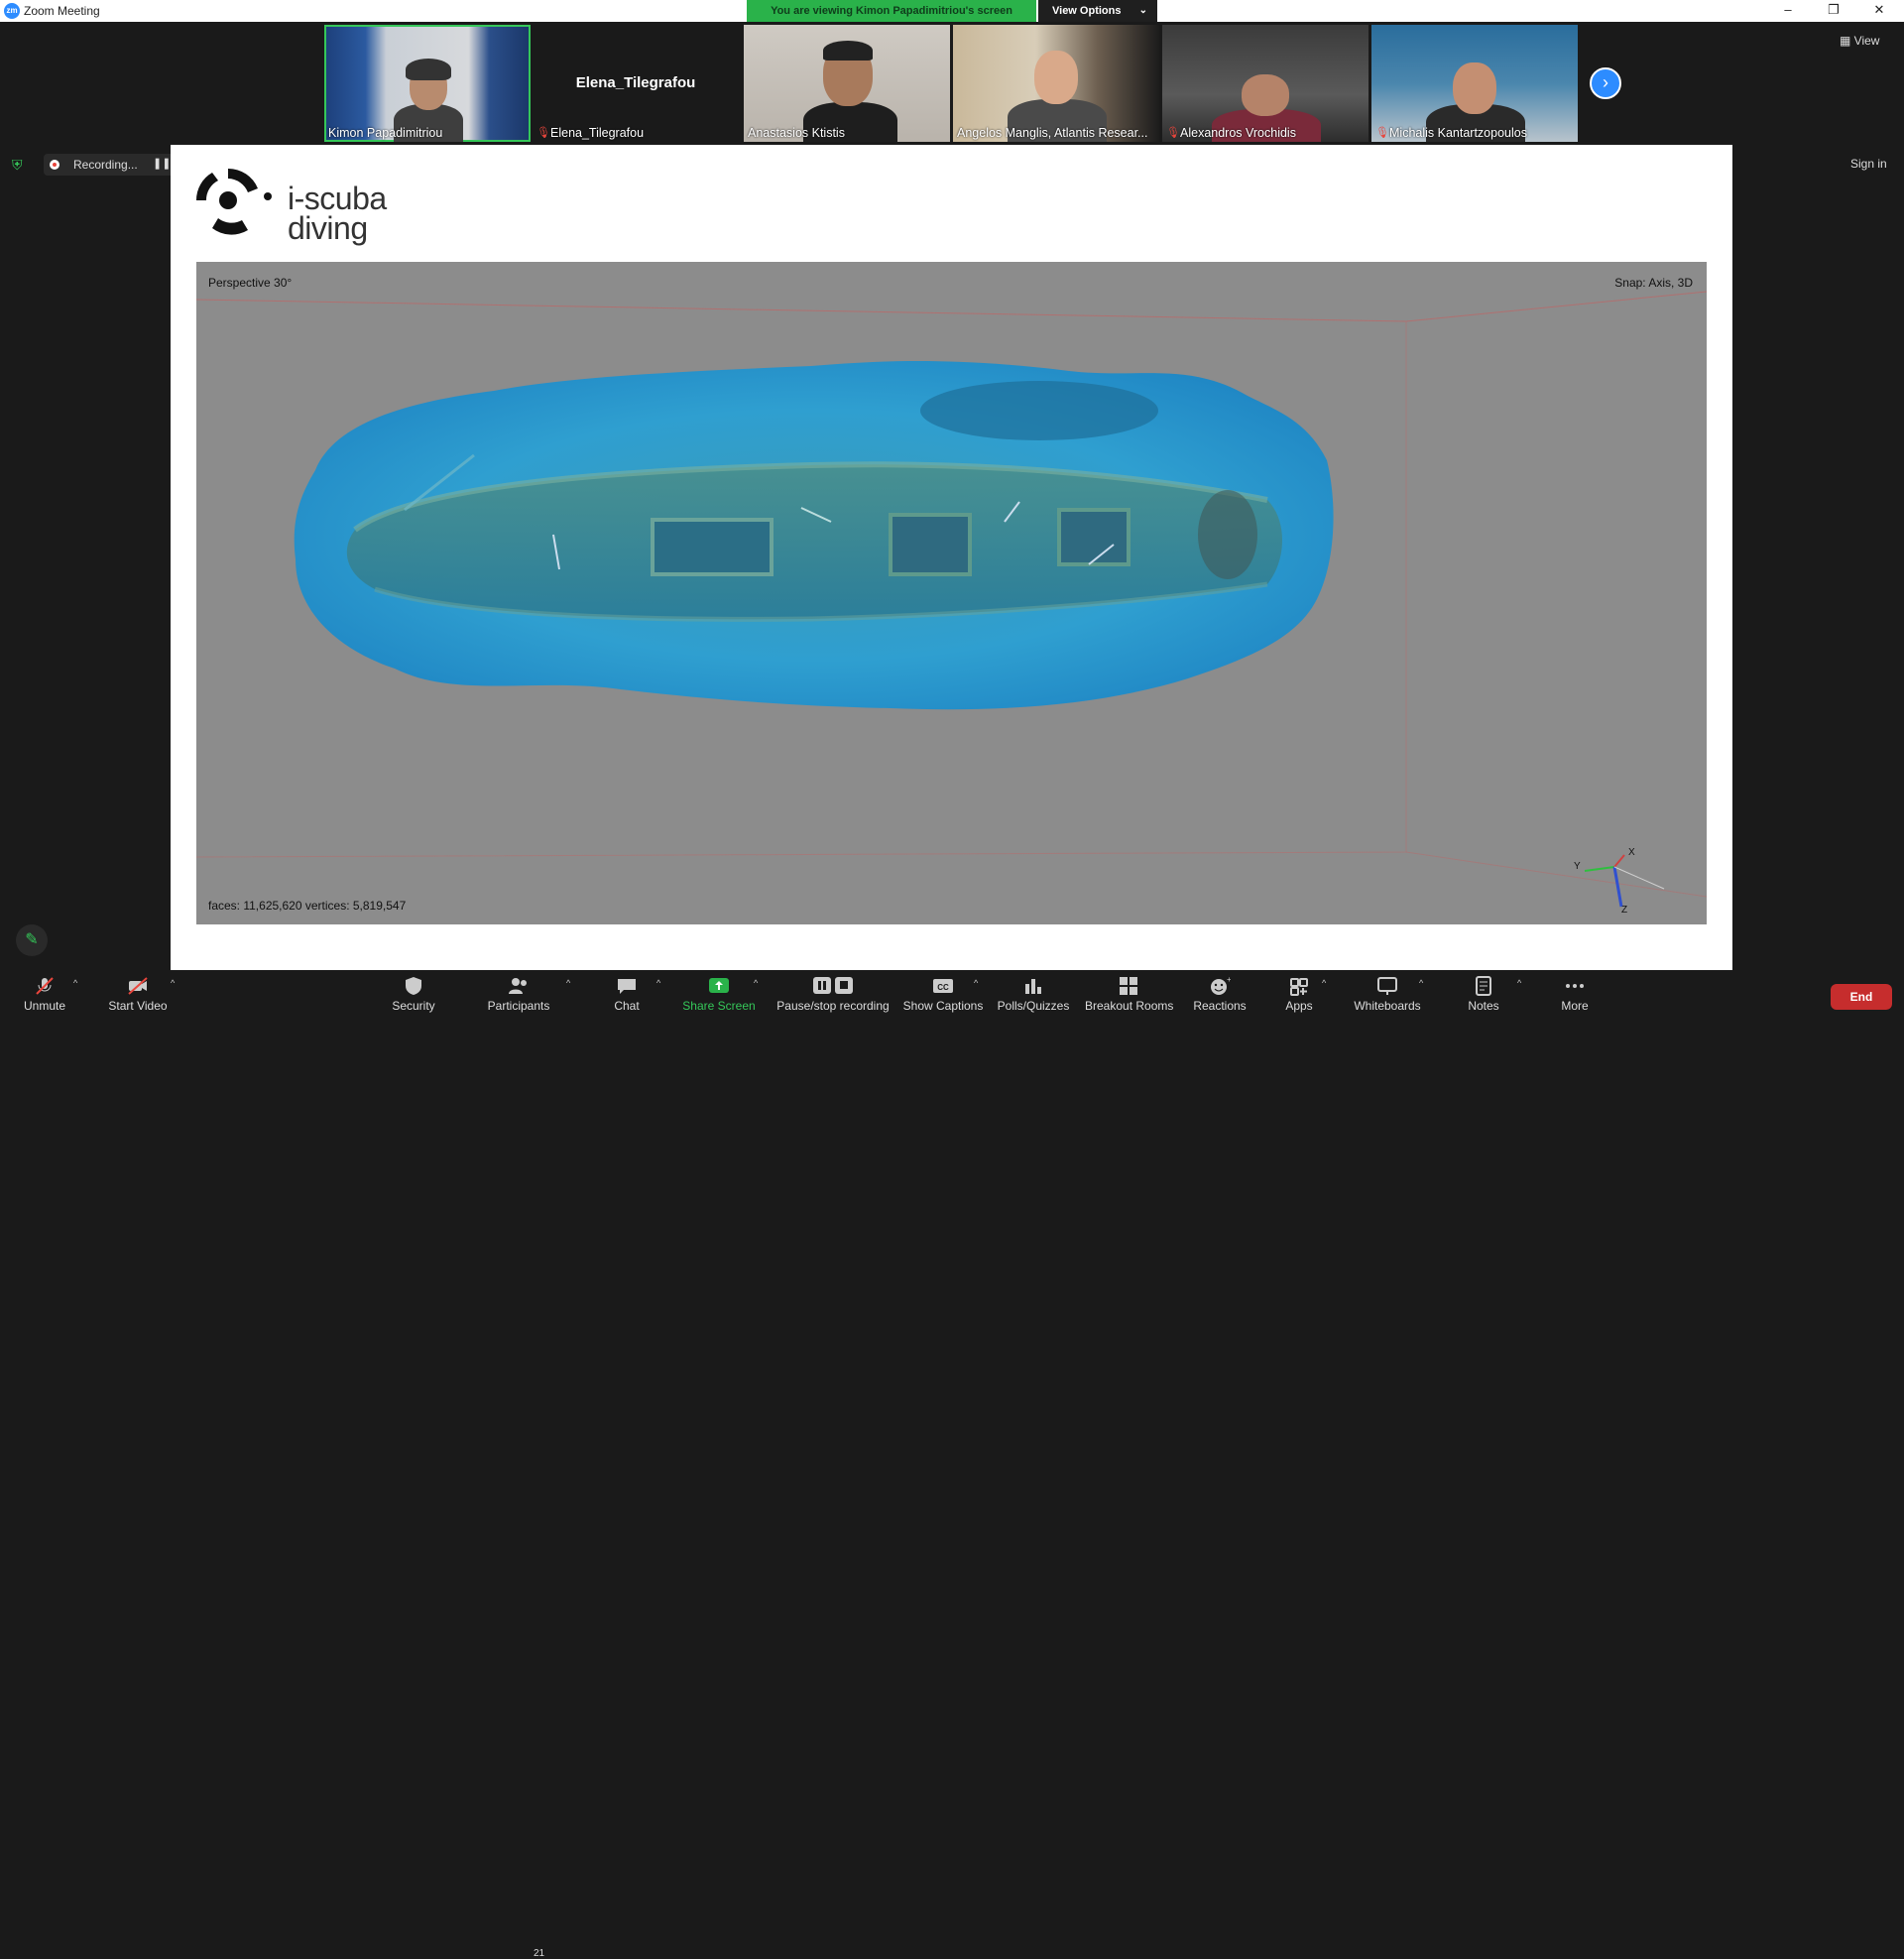 This screenshot has width=1904, height=1959. What do you see at coordinates (1483, 986) in the screenshot?
I see `notes-icon` at bounding box center [1483, 986].